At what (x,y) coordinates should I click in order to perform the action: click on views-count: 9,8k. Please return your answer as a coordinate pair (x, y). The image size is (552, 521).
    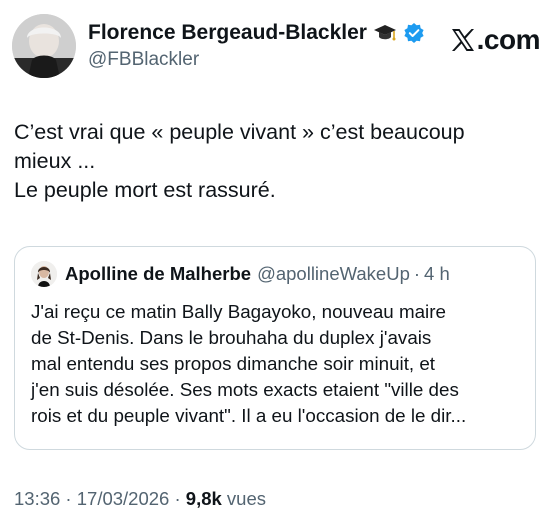
    Looking at the image, I should click on (203, 498).